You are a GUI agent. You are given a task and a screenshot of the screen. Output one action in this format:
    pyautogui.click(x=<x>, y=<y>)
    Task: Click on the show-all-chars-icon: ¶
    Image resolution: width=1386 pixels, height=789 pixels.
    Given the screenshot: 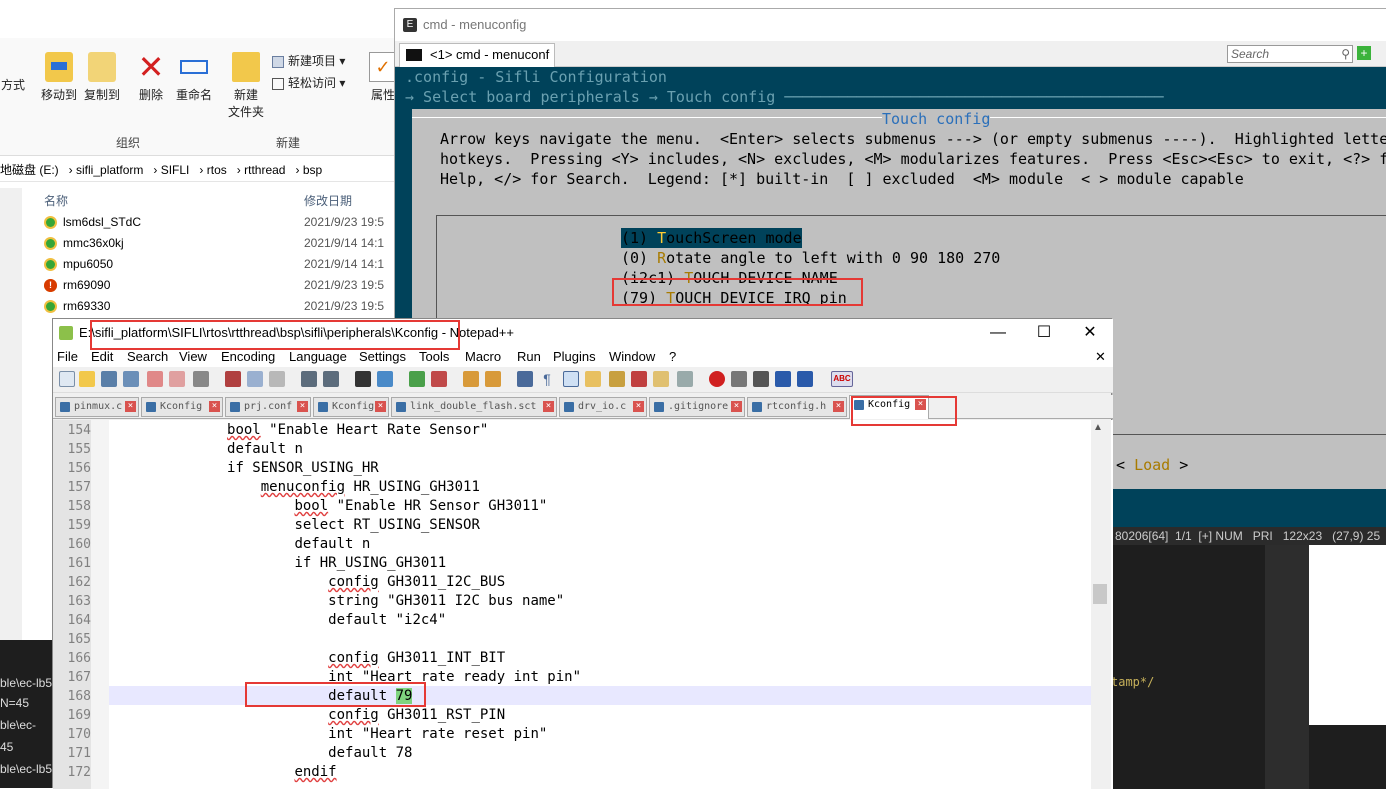 What is the action you would take?
    pyautogui.click(x=547, y=379)
    